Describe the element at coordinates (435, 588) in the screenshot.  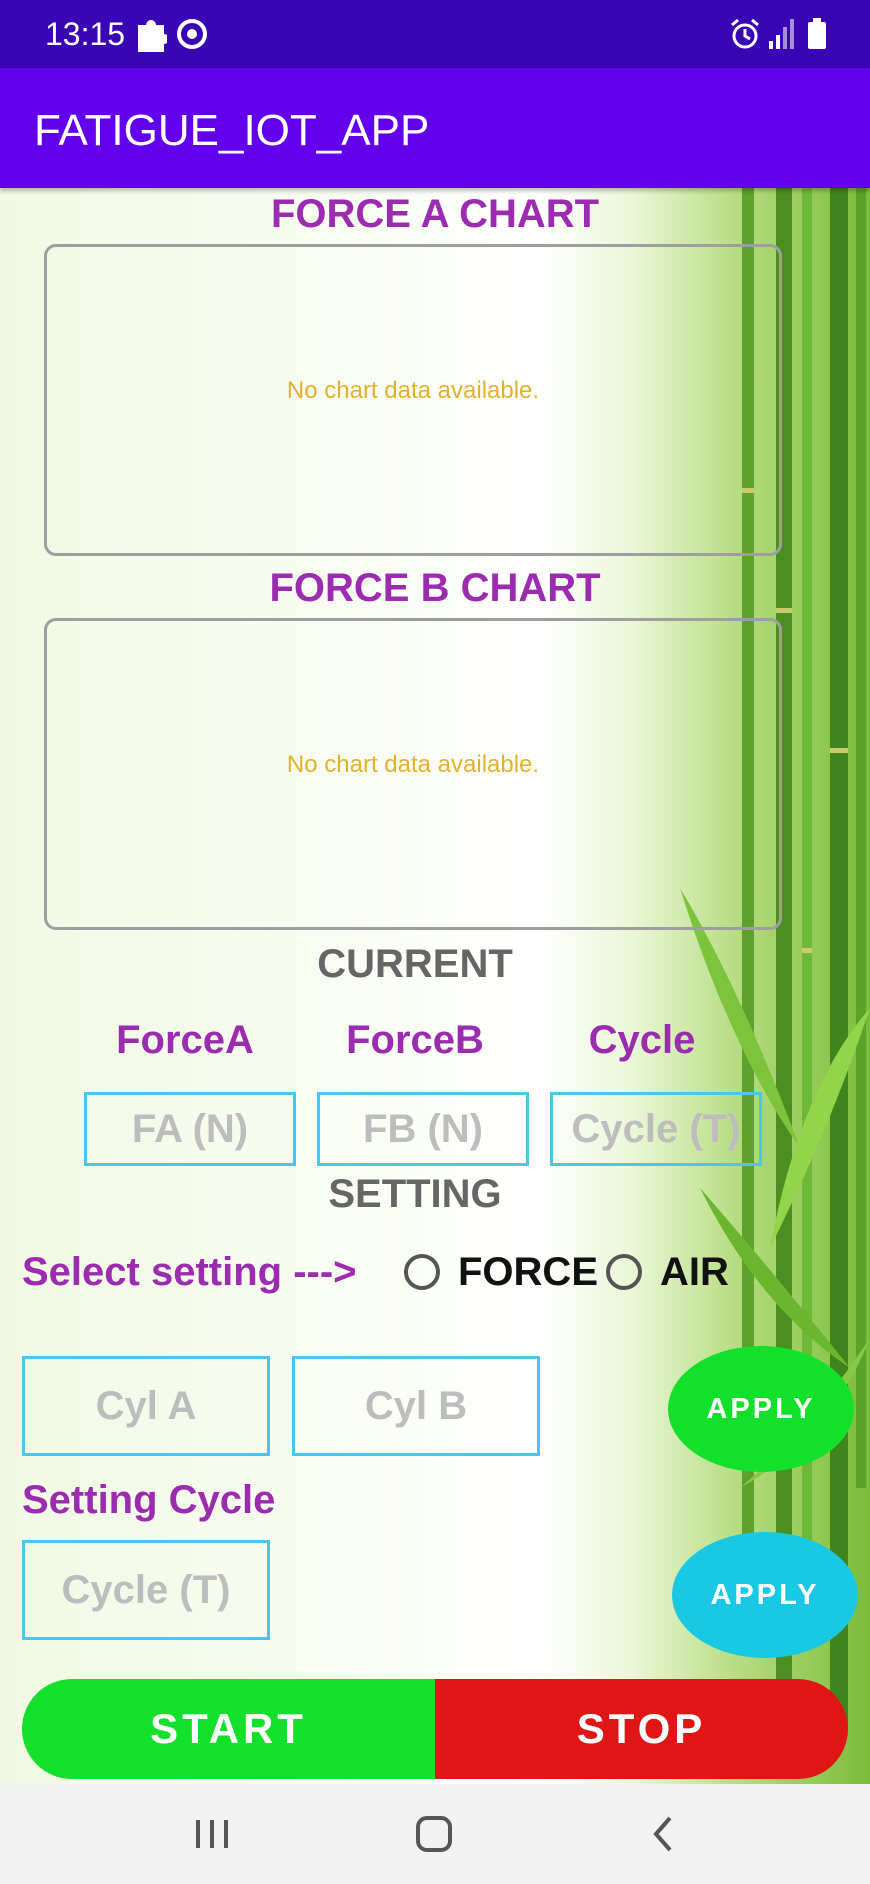
I see `force-b-chart-title: FORCE B CHART` at that location.